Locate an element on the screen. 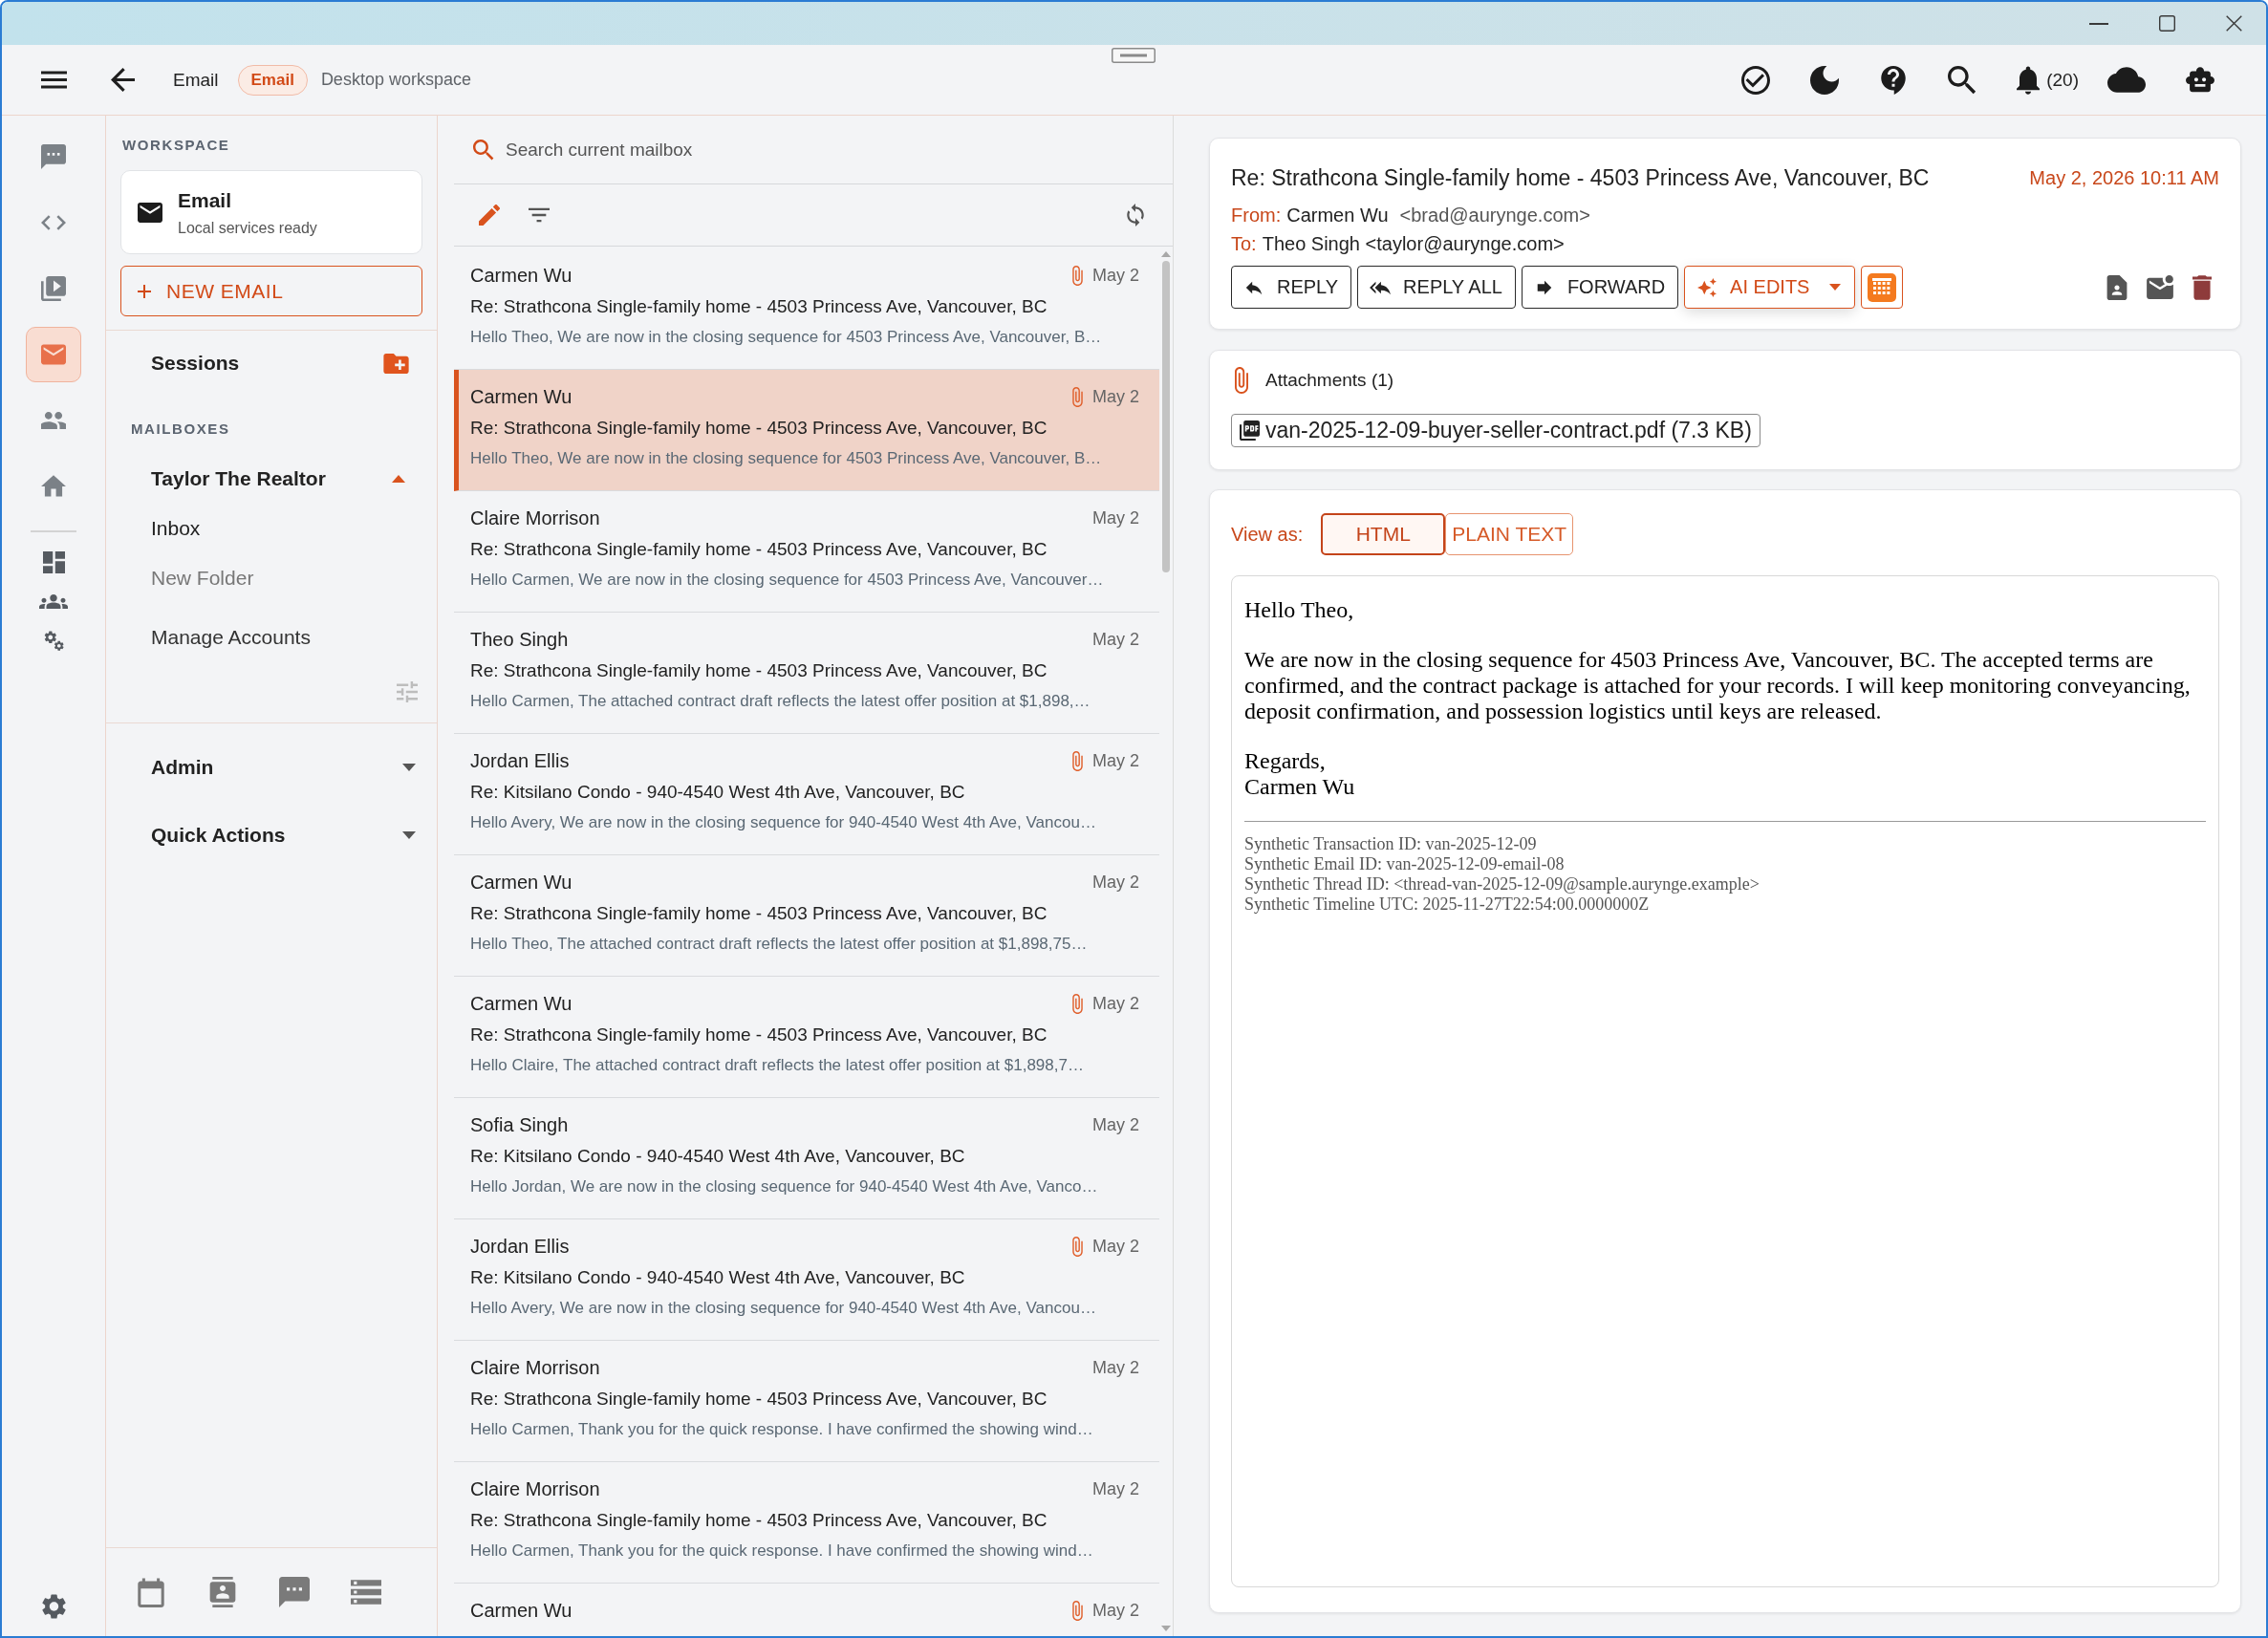 This screenshot has height=1638, width=2268. sliders-icon is located at coordinates (408, 692).